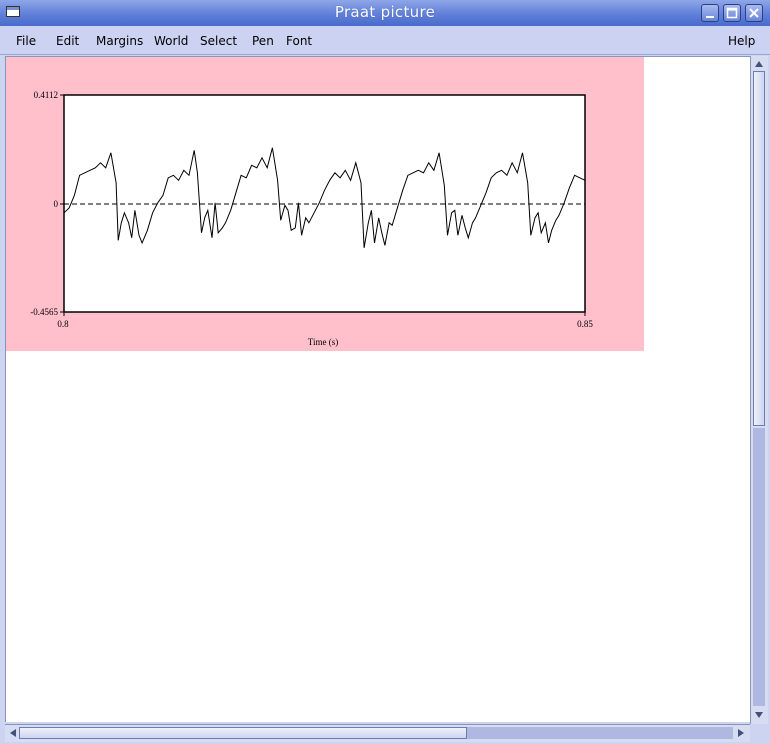 This screenshot has height=744, width=770. What do you see at coordinates (263, 41) in the screenshot?
I see `menu-pen: Pen` at bounding box center [263, 41].